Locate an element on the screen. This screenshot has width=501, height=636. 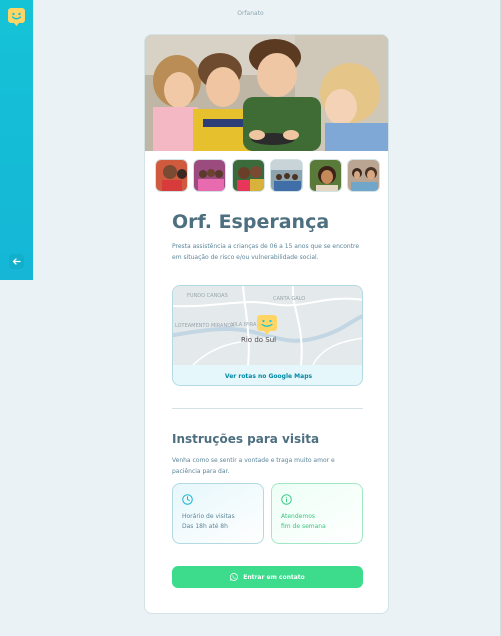
google-maps-link: Ver rotas no Google Maps is located at coordinates (267, 375).